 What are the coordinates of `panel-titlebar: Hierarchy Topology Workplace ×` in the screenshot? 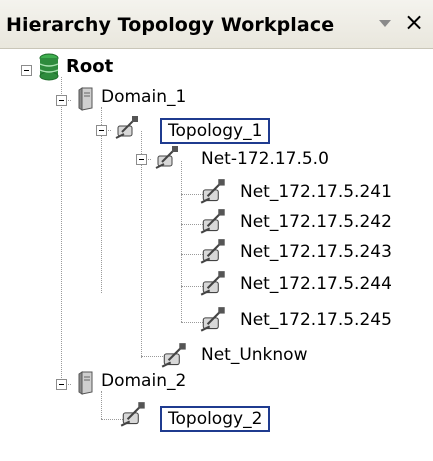 It's located at (216, 24).